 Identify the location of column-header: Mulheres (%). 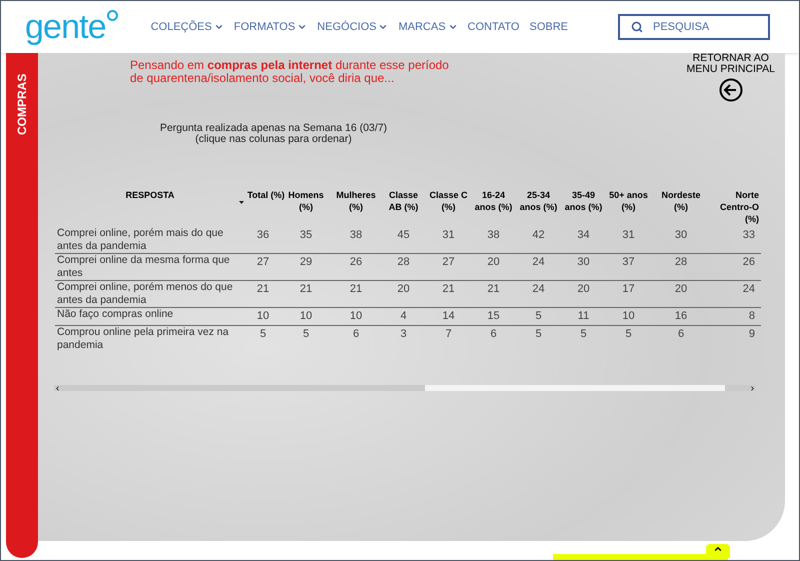
(356, 201).